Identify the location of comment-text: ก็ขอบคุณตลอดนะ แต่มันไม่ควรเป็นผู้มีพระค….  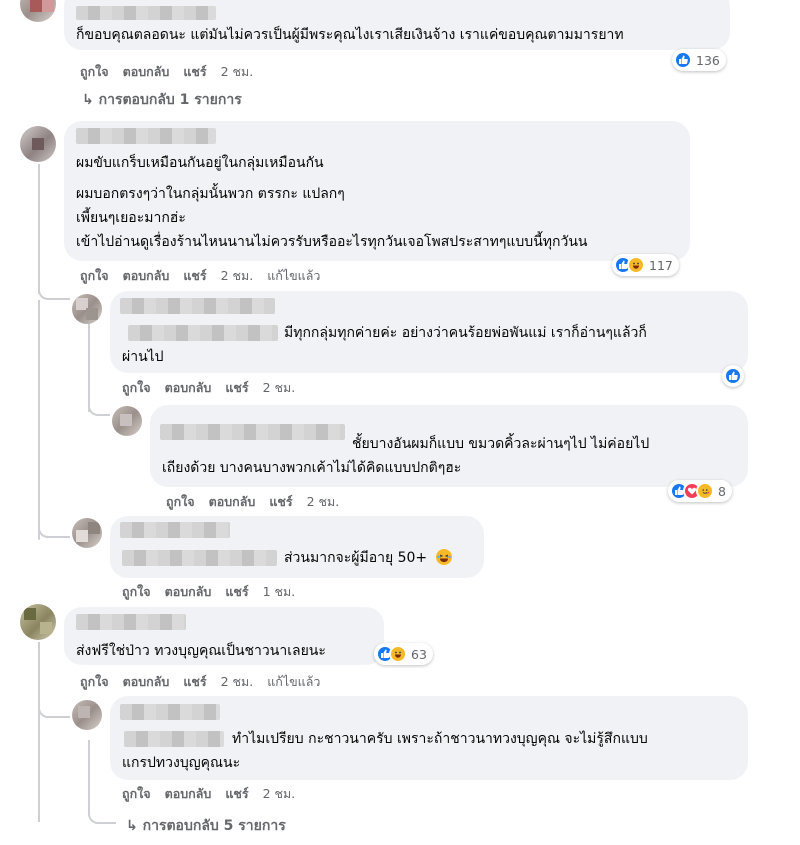
(350, 35).